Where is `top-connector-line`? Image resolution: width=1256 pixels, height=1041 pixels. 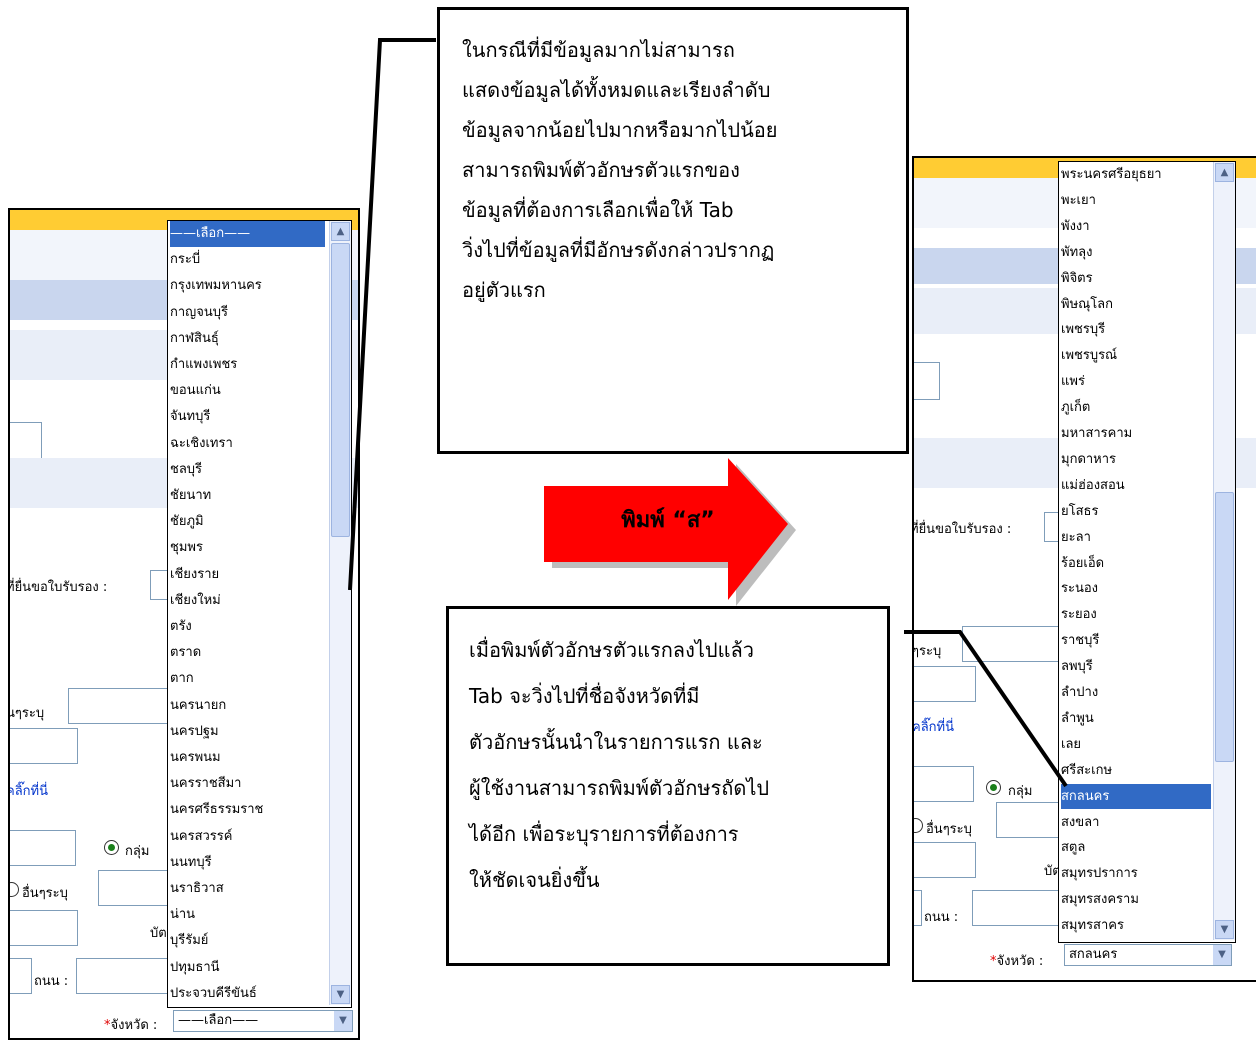
top-connector-line is located at coordinates (392, 314).